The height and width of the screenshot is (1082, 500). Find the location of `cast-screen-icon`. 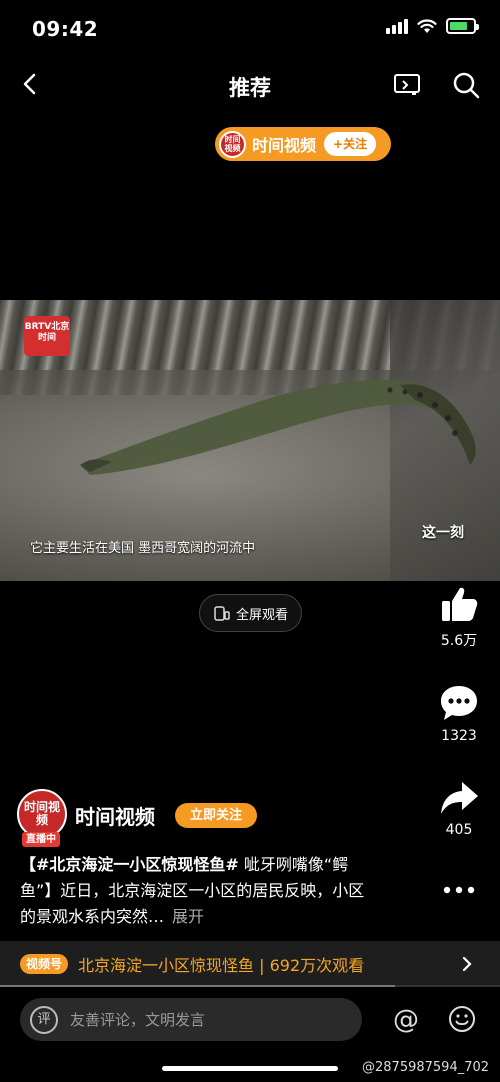

cast-screen-icon is located at coordinates (407, 85).